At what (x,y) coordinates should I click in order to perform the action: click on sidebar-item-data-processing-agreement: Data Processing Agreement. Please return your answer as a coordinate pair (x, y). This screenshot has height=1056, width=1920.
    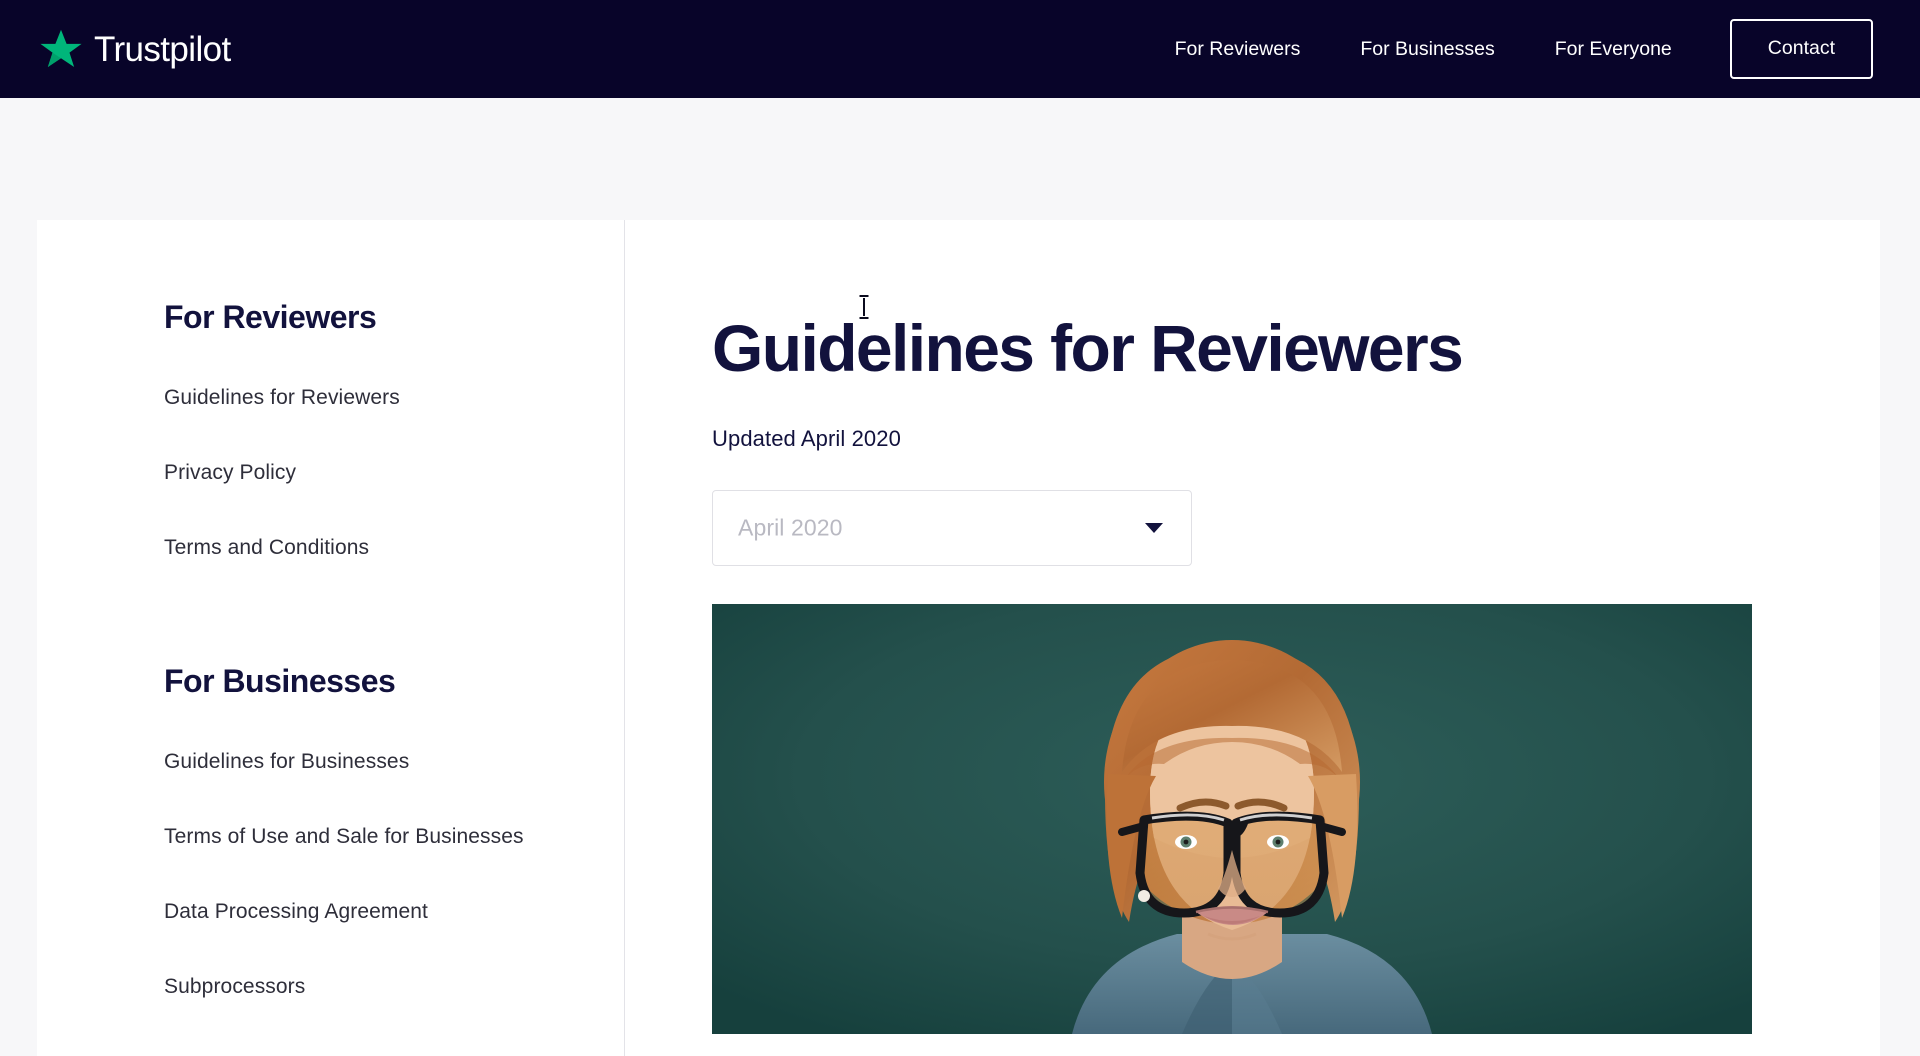
    Looking at the image, I should click on (330, 912).